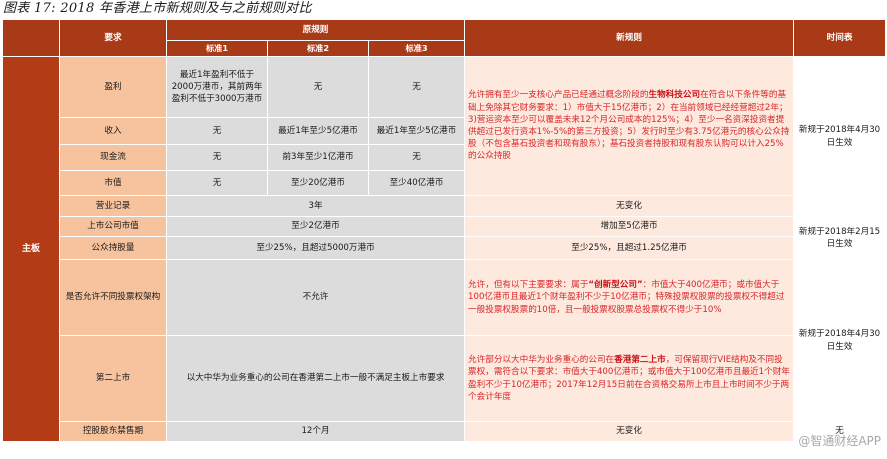 Image resolution: width=887 pixels, height=459 pixels. Describe the element at coordinates (615, 285) in the screenshot. I see `highlight-innovative: “创新型公司”` at that location.